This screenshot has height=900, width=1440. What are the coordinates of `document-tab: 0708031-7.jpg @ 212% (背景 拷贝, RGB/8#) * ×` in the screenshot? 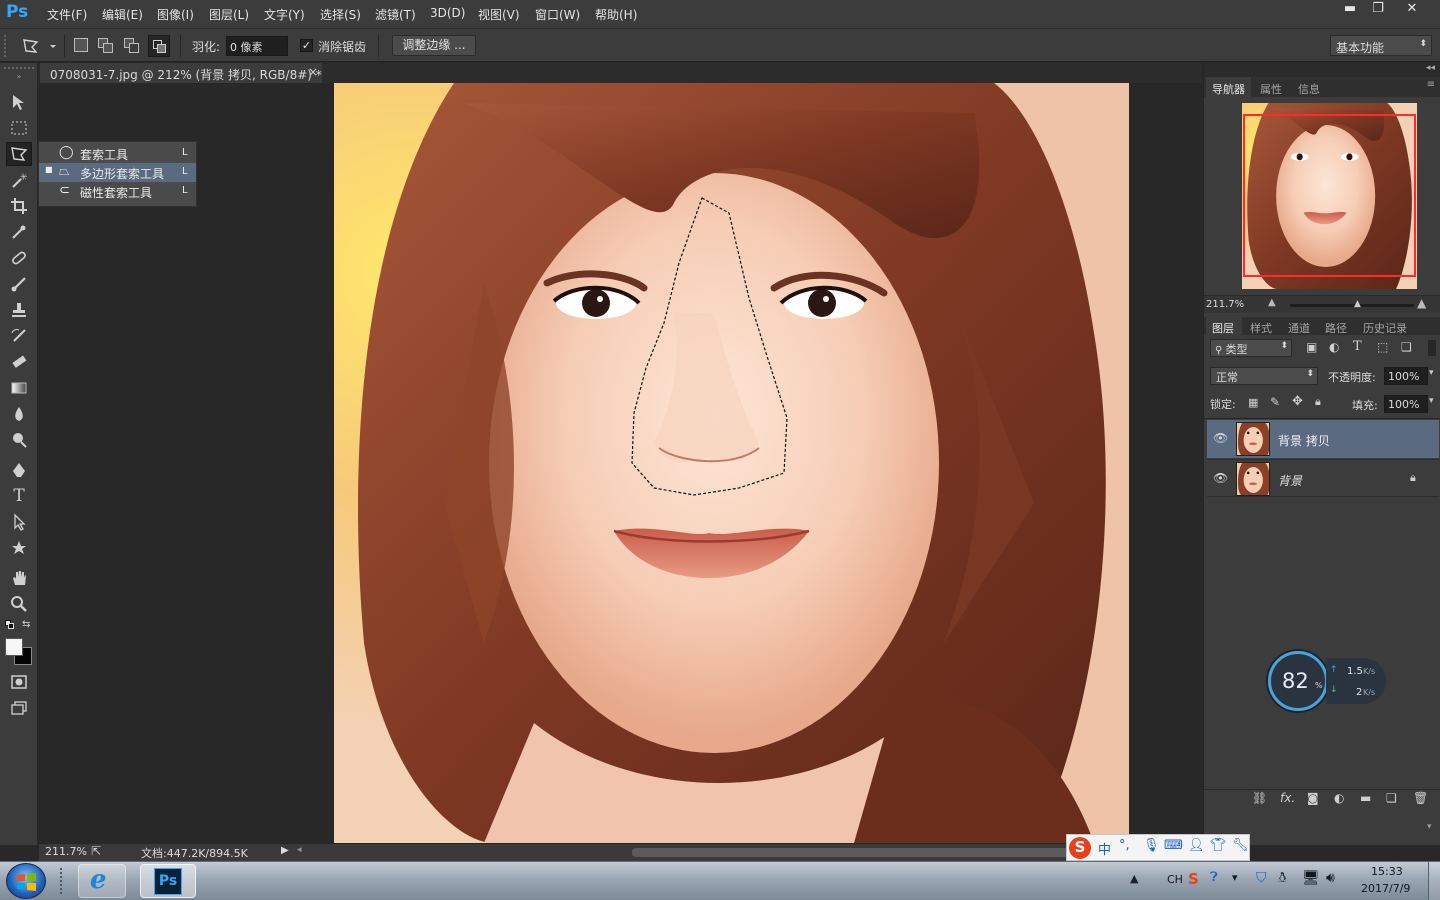 It's located at (181, 73).